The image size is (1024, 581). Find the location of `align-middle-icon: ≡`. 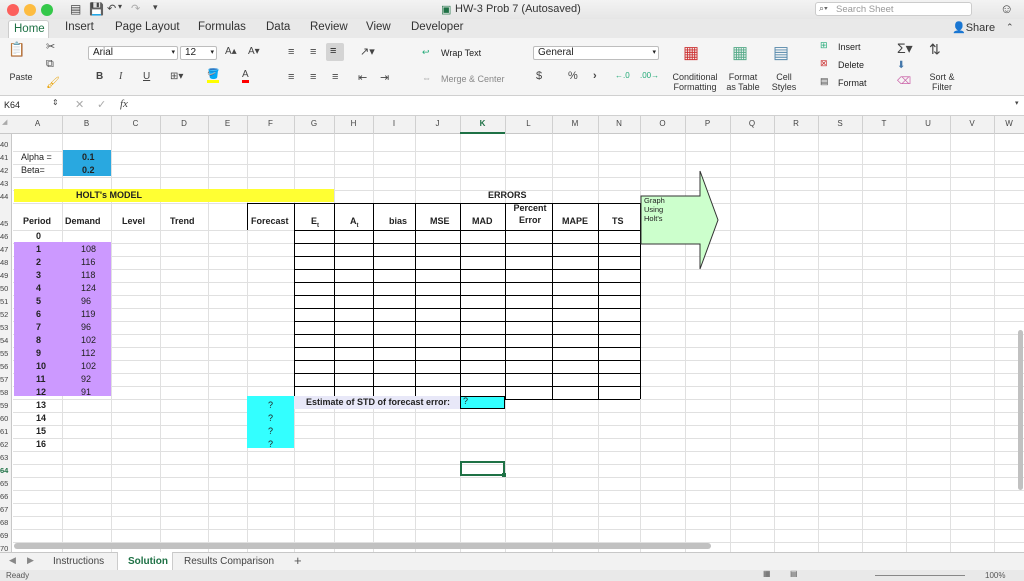

align-middle-icon: ≡ is located at coordinates (313, 52).